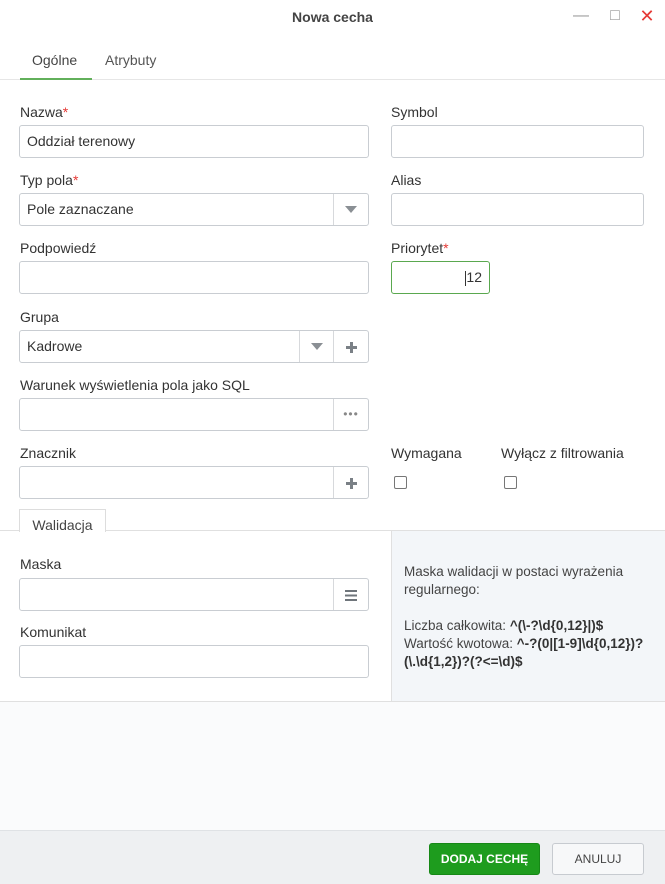 Image resolution: width=665 pixels, height=884 pixels. I want to click on title-bar: Nowa cecha — □ ✕, so click(332, 18).